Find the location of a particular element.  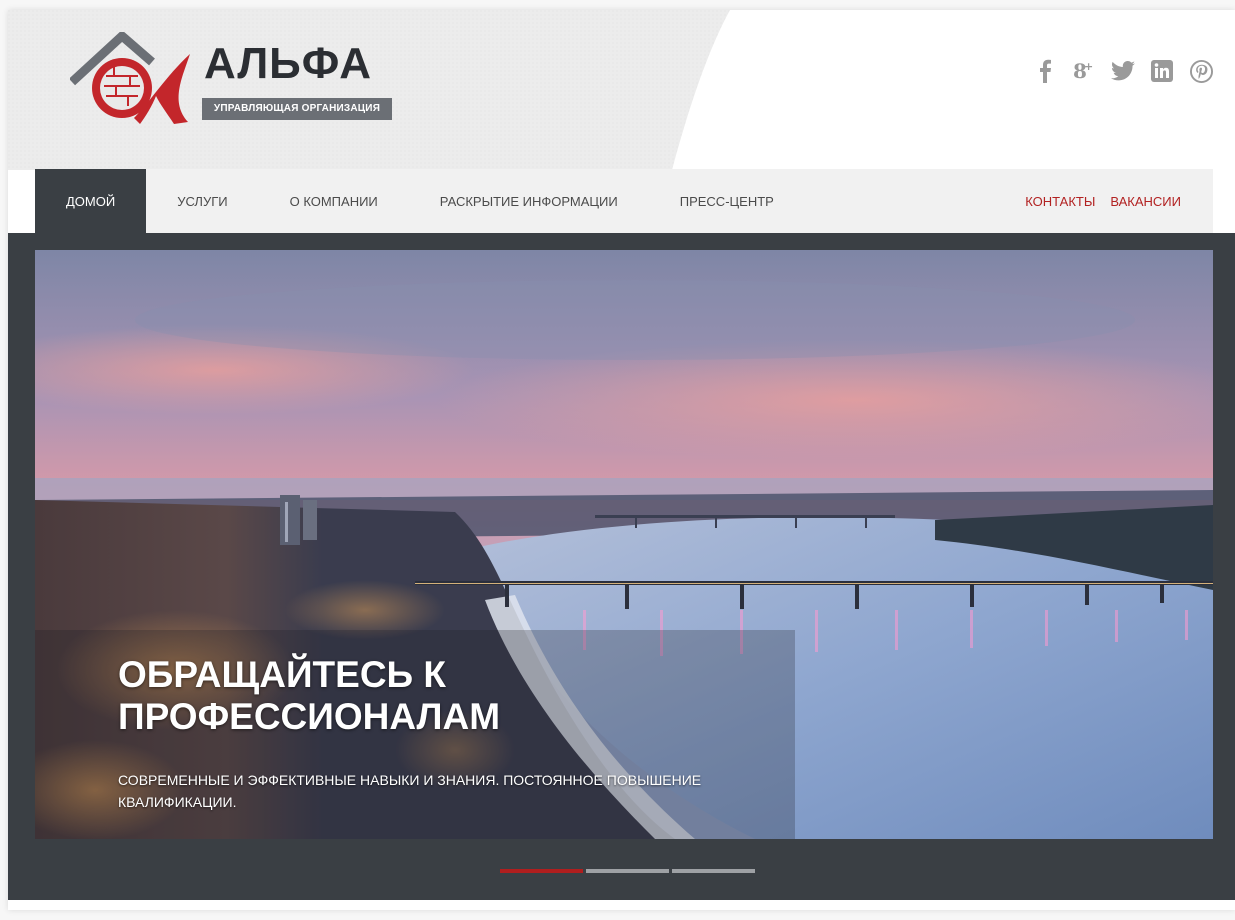

twitter-icon is located at coordinates (1123, 71).